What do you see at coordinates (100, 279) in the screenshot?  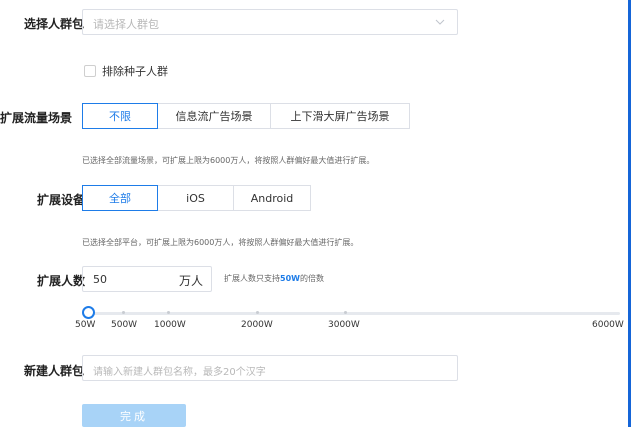 I see `expand-count-value: 50` at bounding box center [100, 279].